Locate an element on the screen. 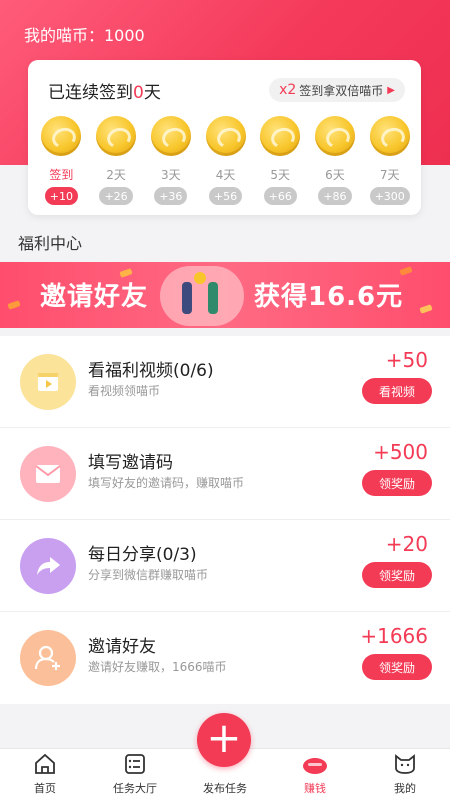 Image resolution: width=450 pixels, height=800 pixels. task-title: 填写邀请码 is located at coordinates (130, 463).